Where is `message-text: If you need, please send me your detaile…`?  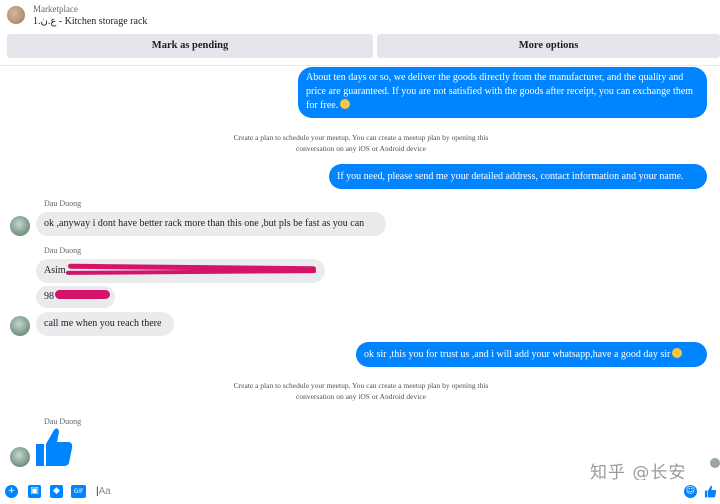 message-text: If you need, please send me your detaile… is located at coordinates (510, 176).